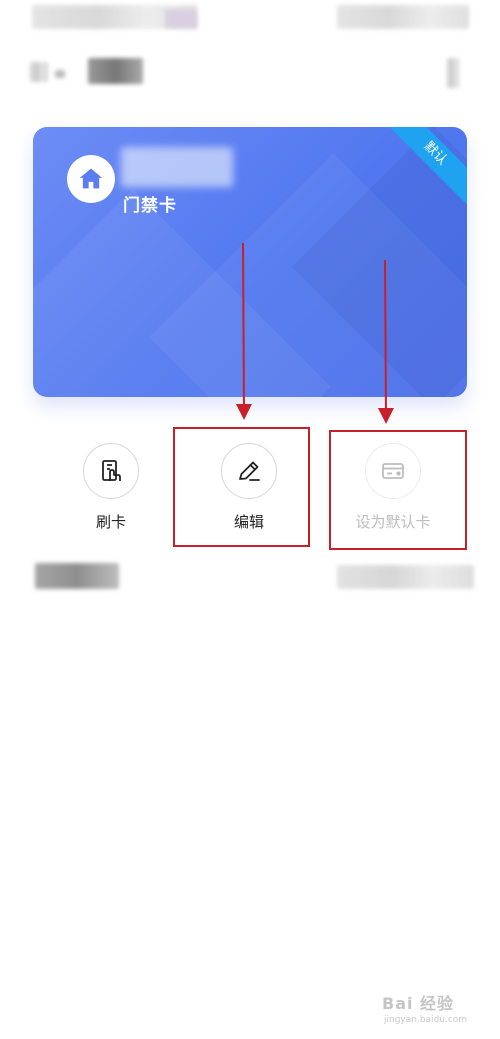  What do you see at coordinates (398, 490) in the screenshot?
I see `highlight-box-default` at bounding box center [398, 490].